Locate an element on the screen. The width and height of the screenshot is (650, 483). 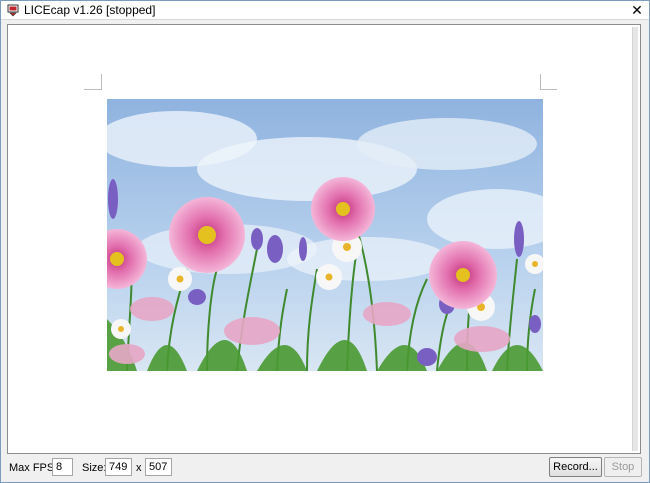
size-separator: x is located at coordinates (139, 468).